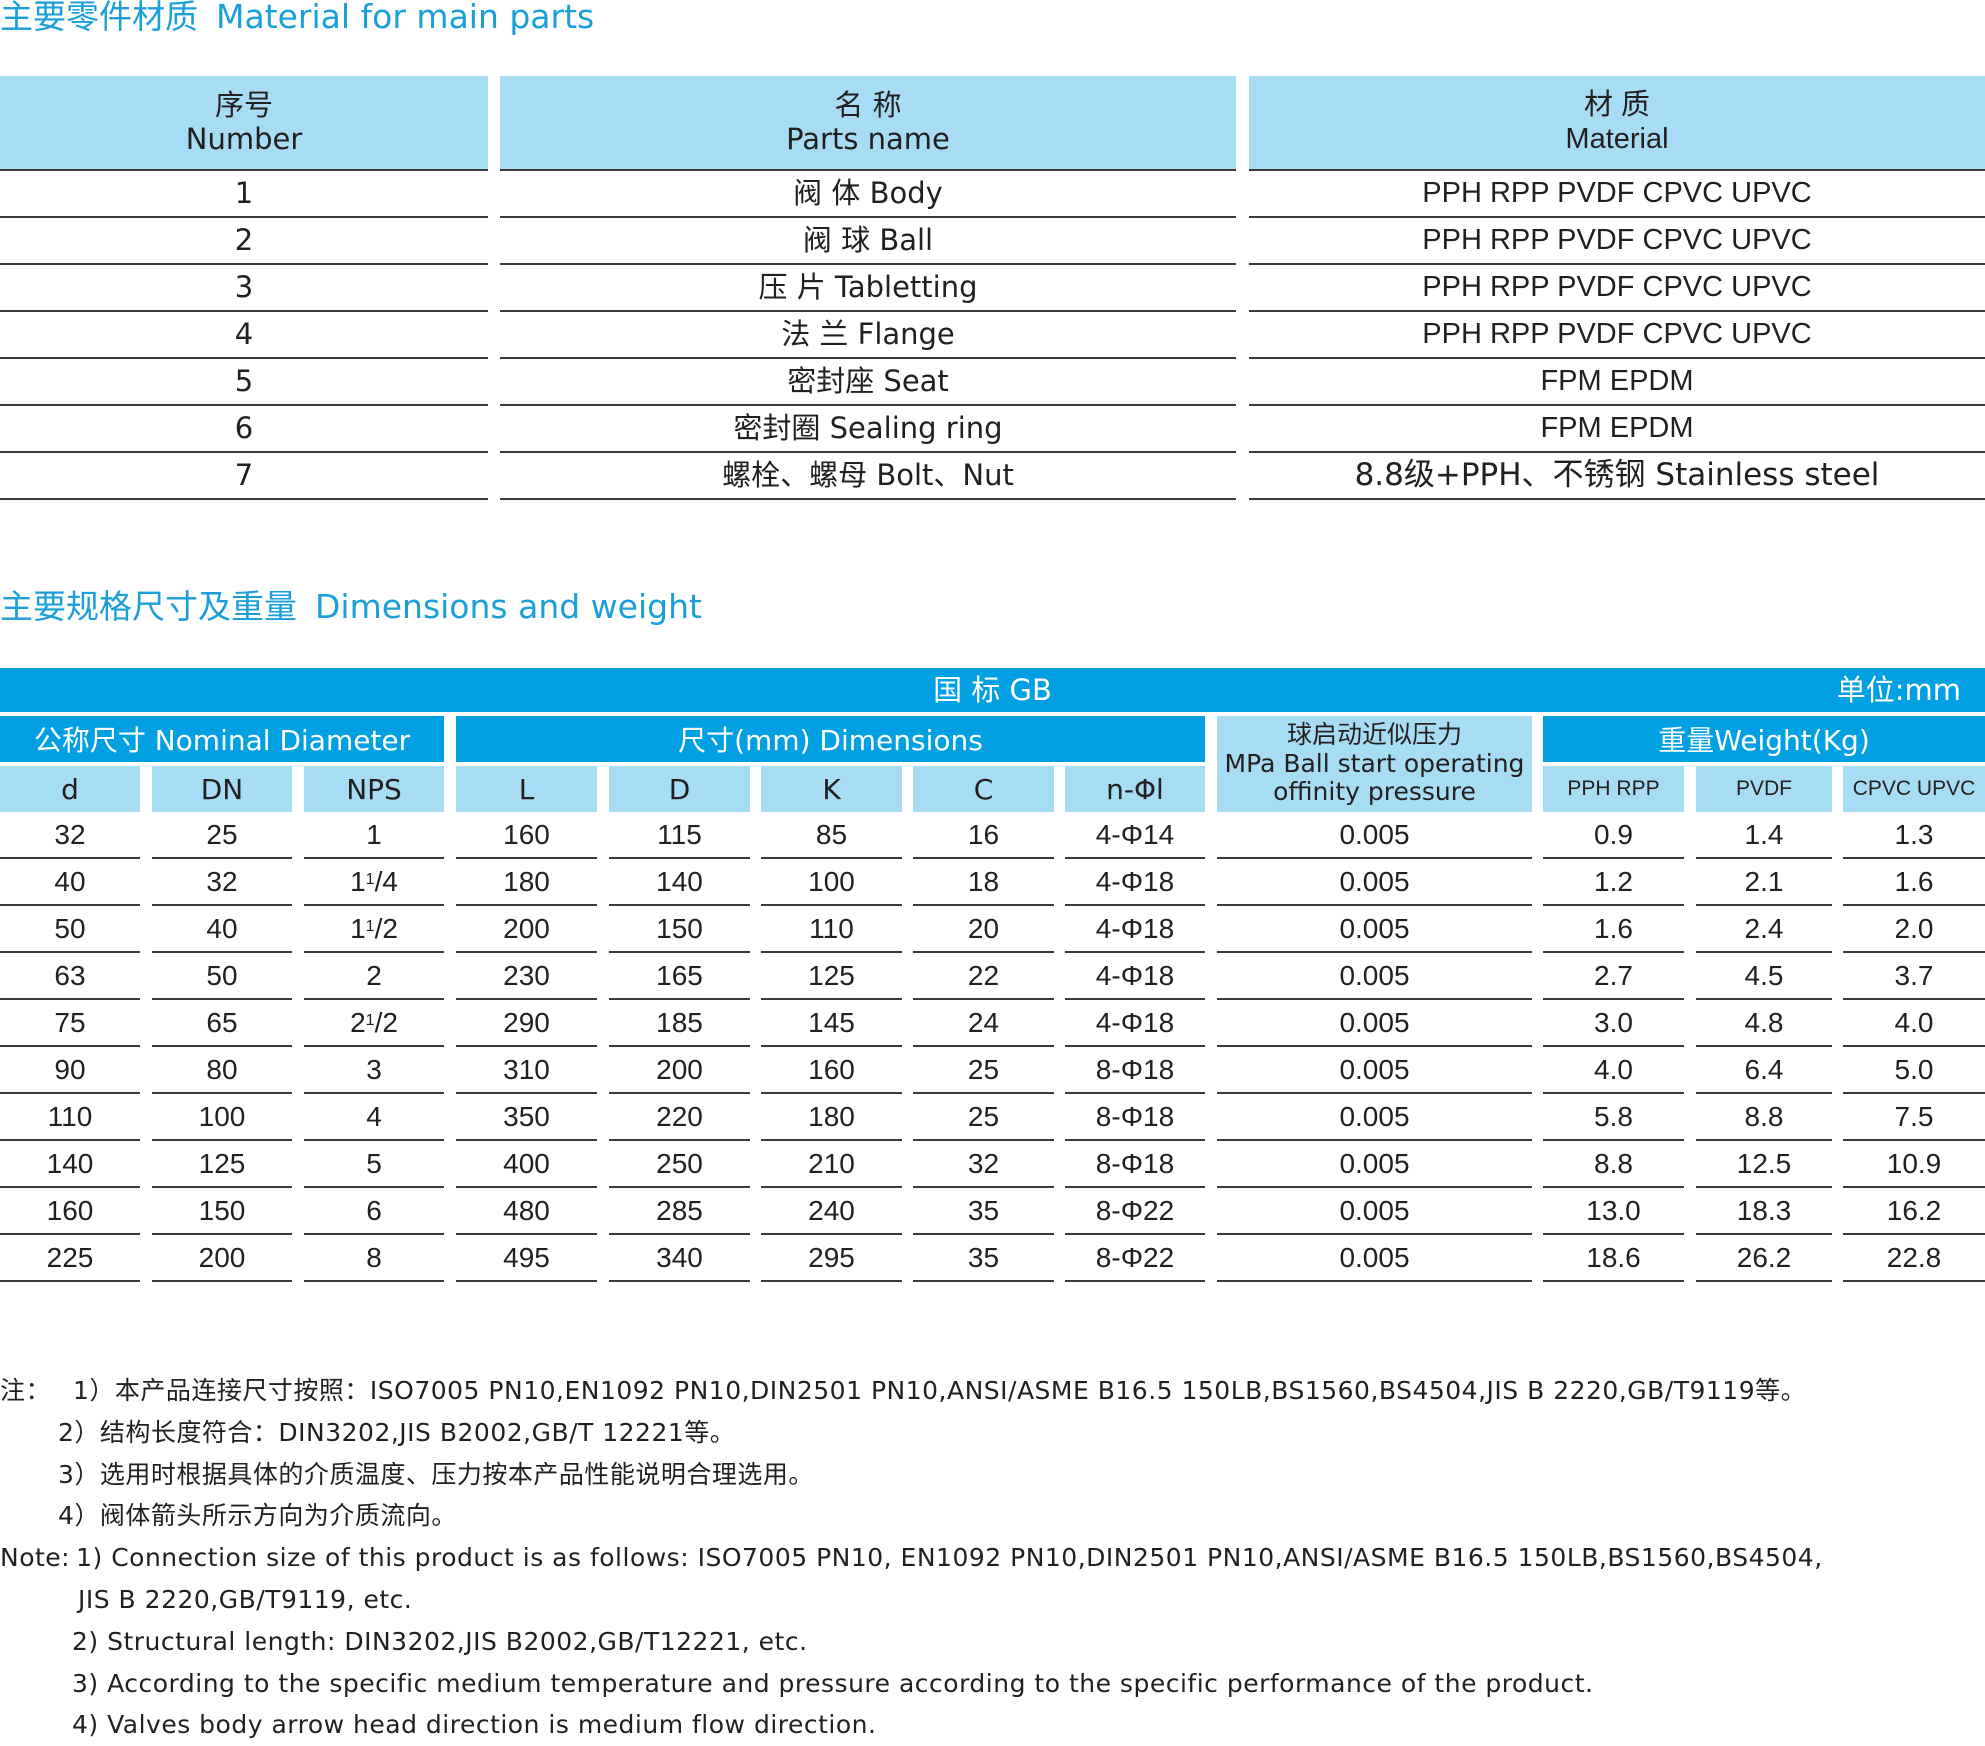 The height and width of the screenshot is (1746, 1985). What do you see at coordinates (1613, 929) in the screenshot?
I see `cell-weight-pph-rpp: 1.6` at bounding box center [1613, 929].